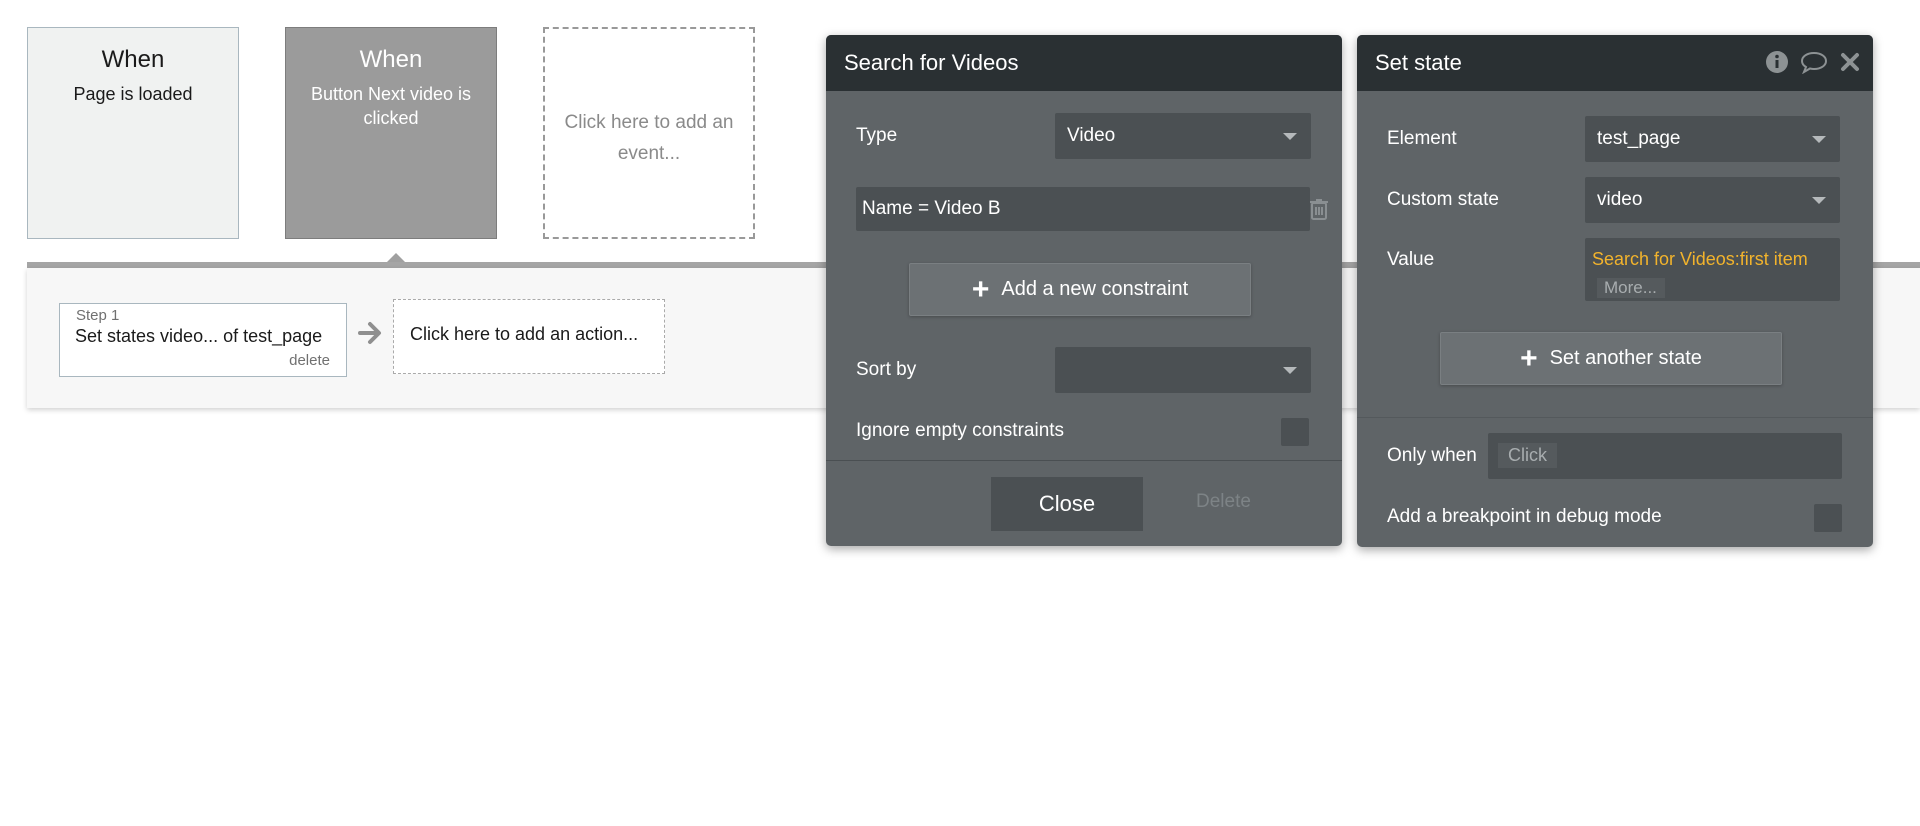 Image resolution: width=1920 pixels, height=826 pixels. I want to click on event-subtitle: Page is loaded, so click(133, 94).